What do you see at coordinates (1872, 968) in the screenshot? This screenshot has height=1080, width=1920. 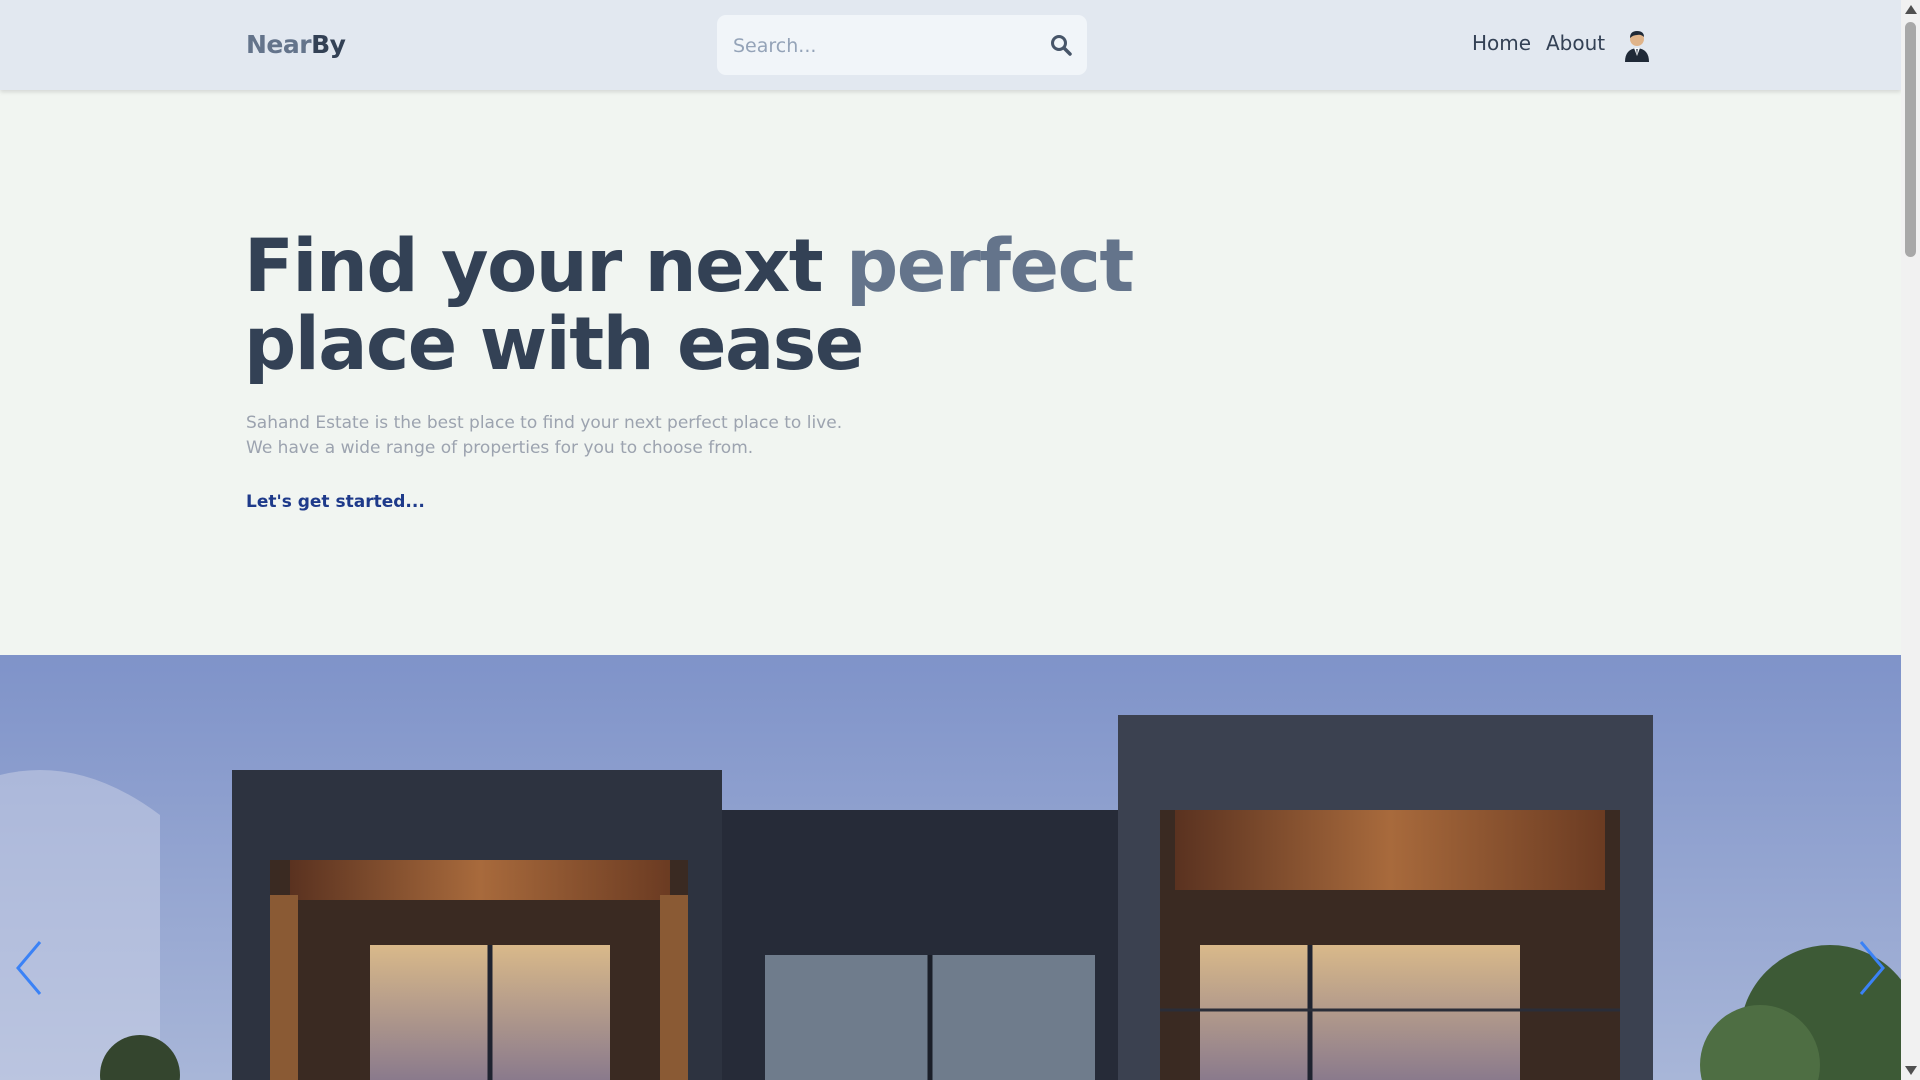 I see `chevron-right-icon` at bounding box center [1872, 968].